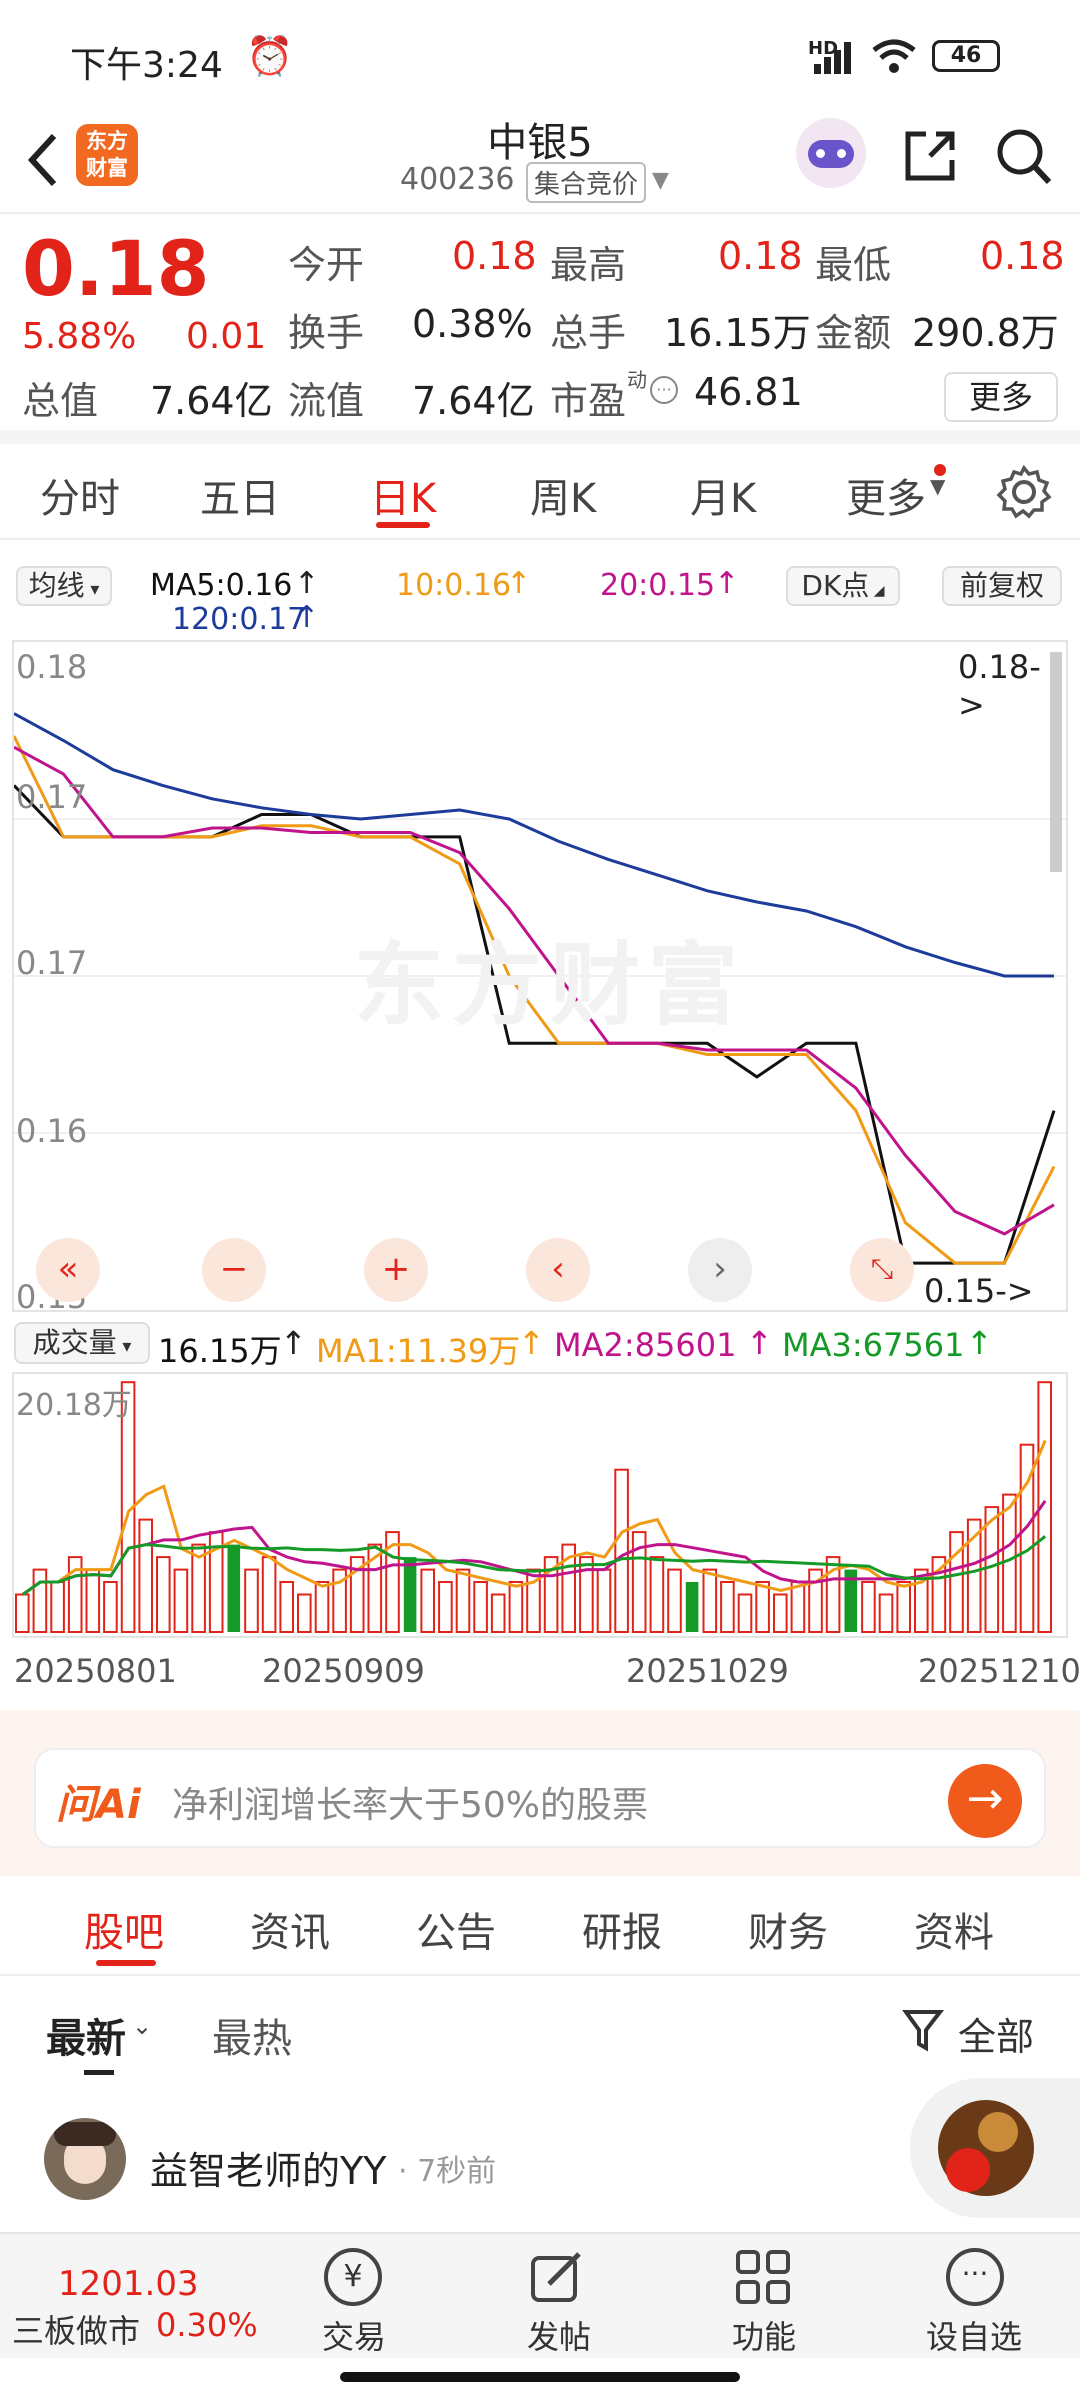 The image size is (1080, 2400). Describe the element at coordinates (720, 1270) in the screenshot. I see `next-icon: ›` at that location.